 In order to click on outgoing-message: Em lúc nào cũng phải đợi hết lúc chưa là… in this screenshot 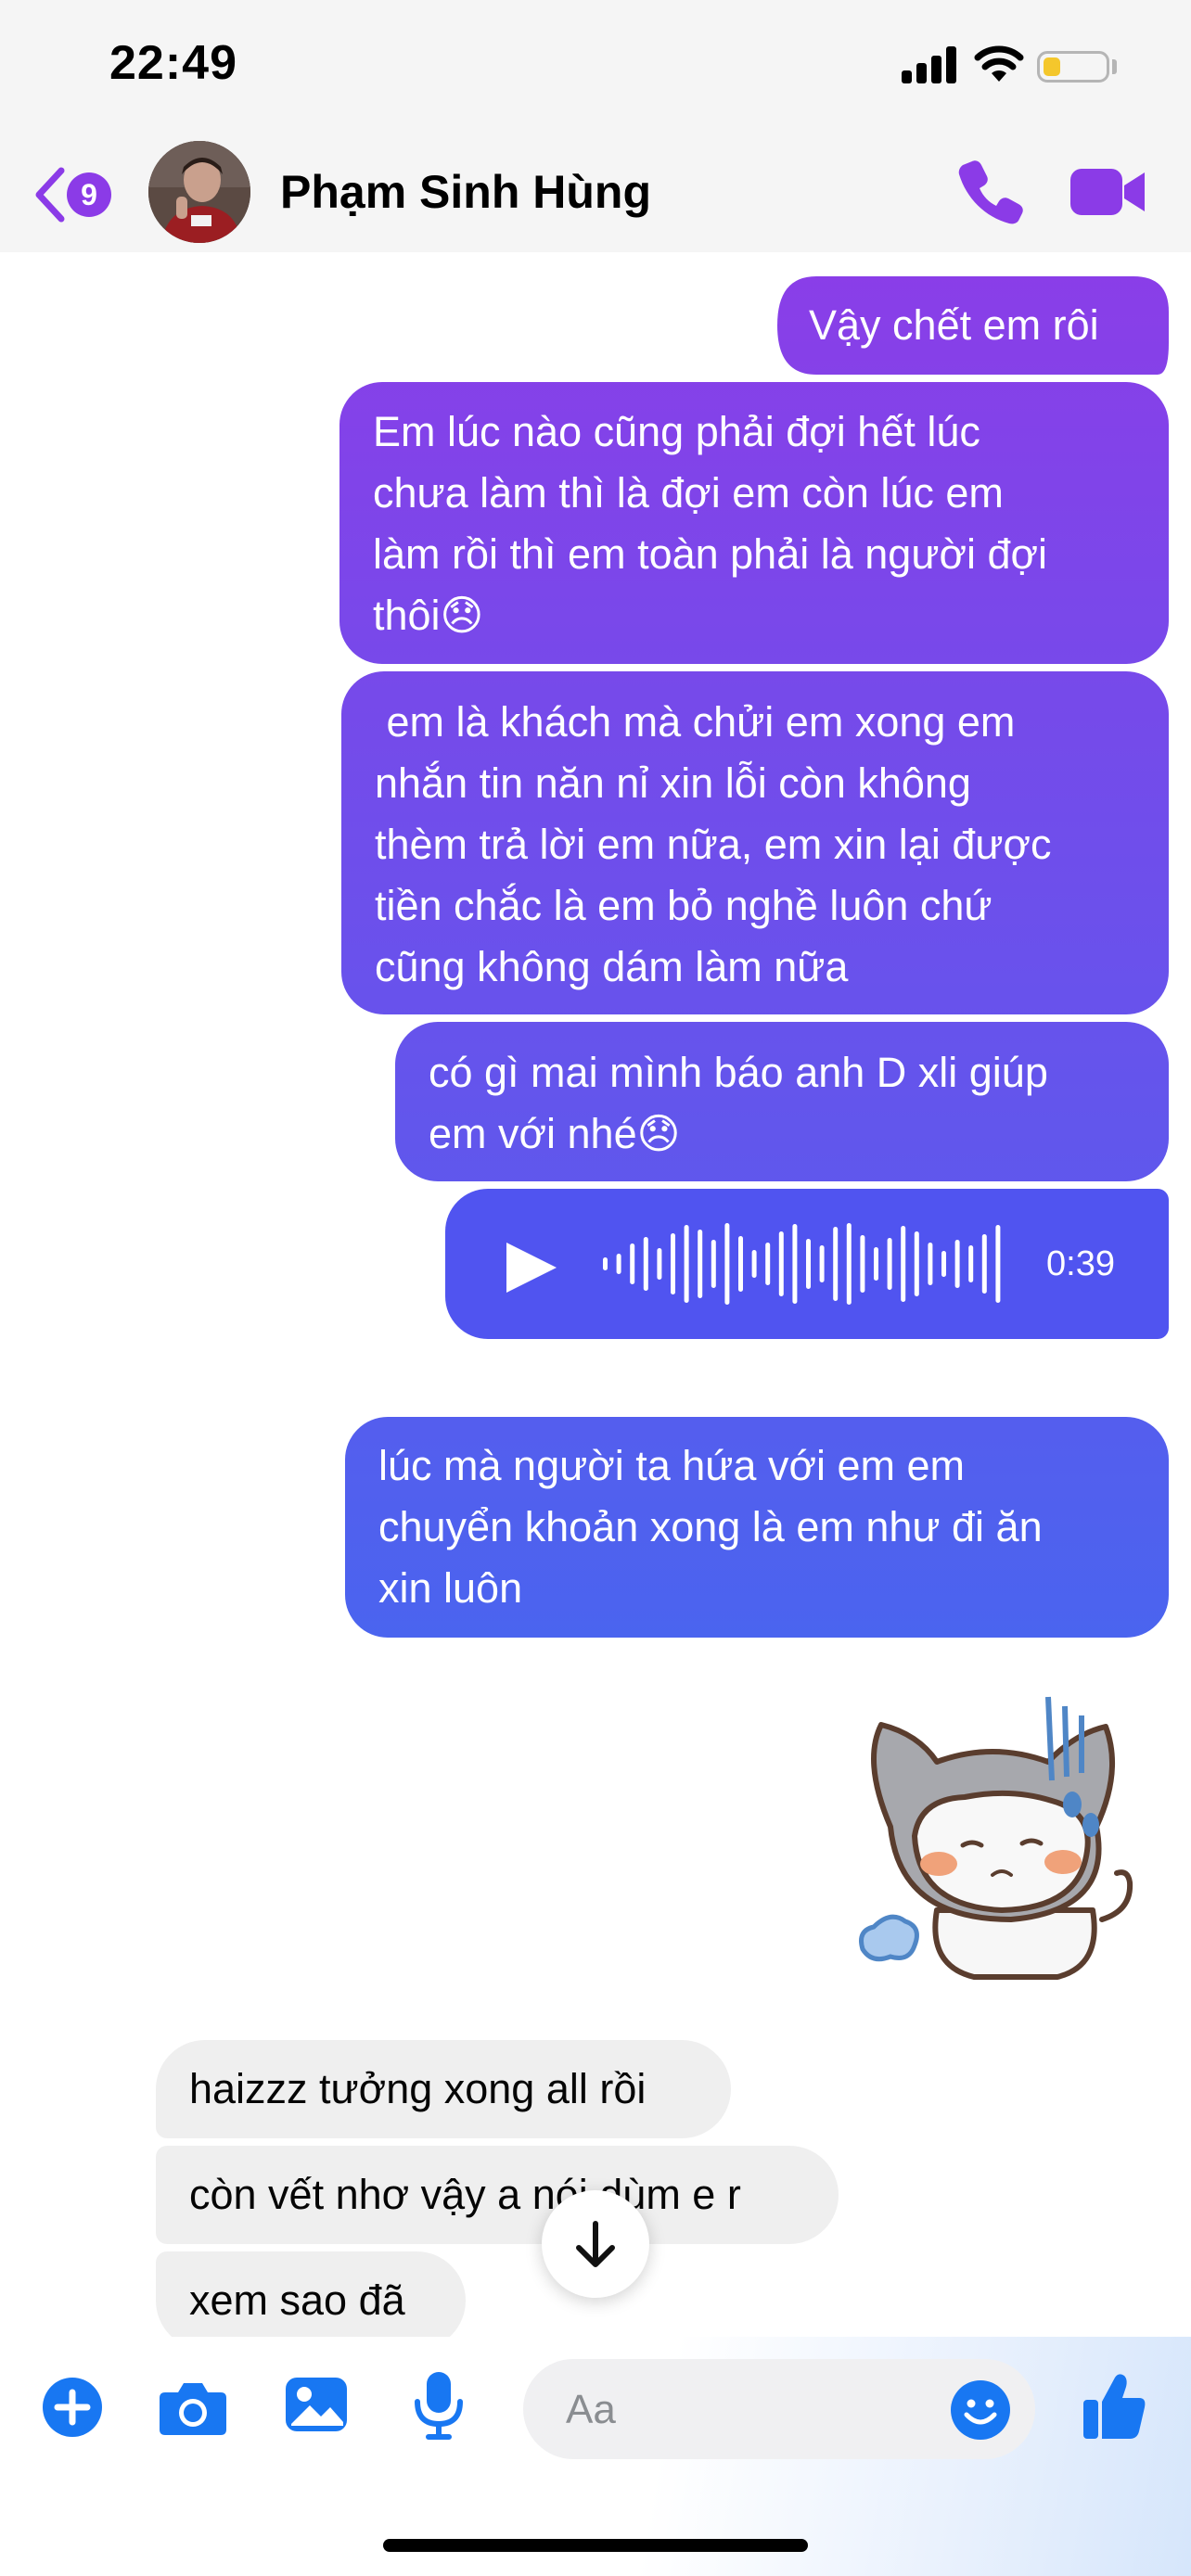, I will do `click(767, 524)`.